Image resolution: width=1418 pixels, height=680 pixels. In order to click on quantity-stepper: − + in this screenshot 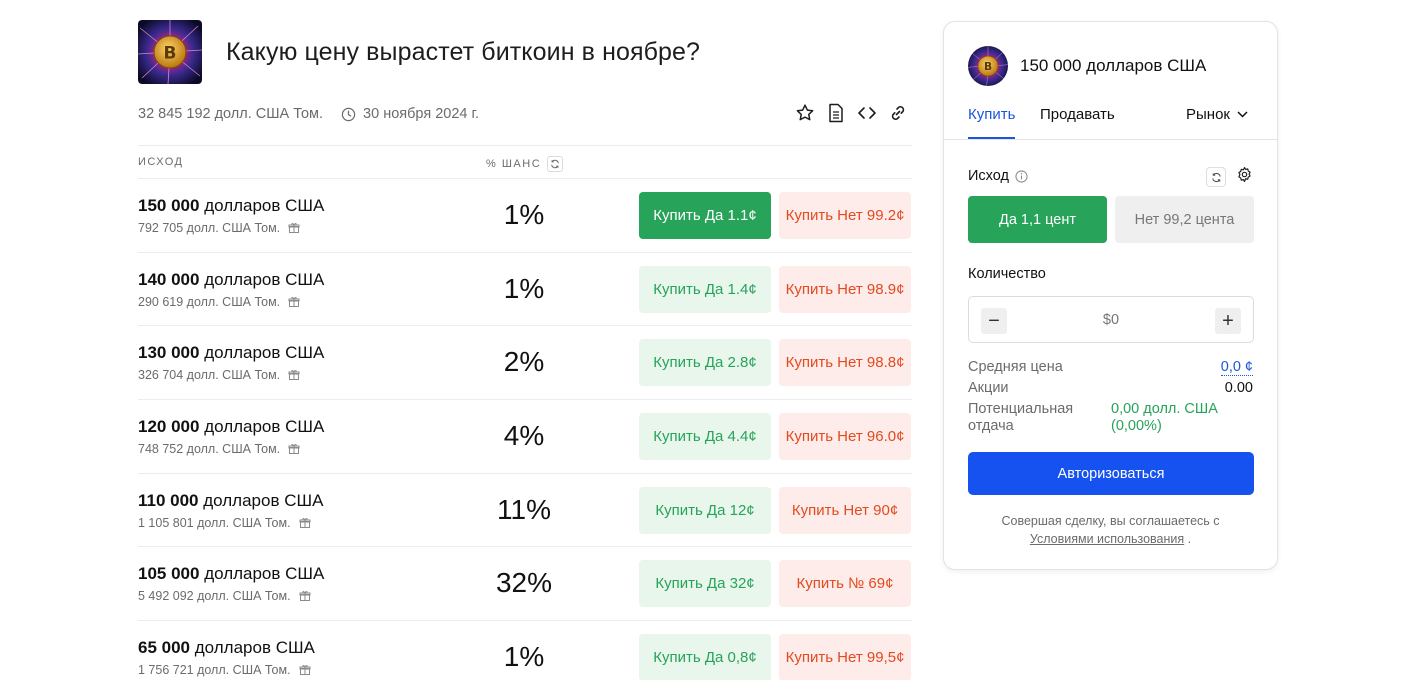, I will do `click(1111, 319)`.